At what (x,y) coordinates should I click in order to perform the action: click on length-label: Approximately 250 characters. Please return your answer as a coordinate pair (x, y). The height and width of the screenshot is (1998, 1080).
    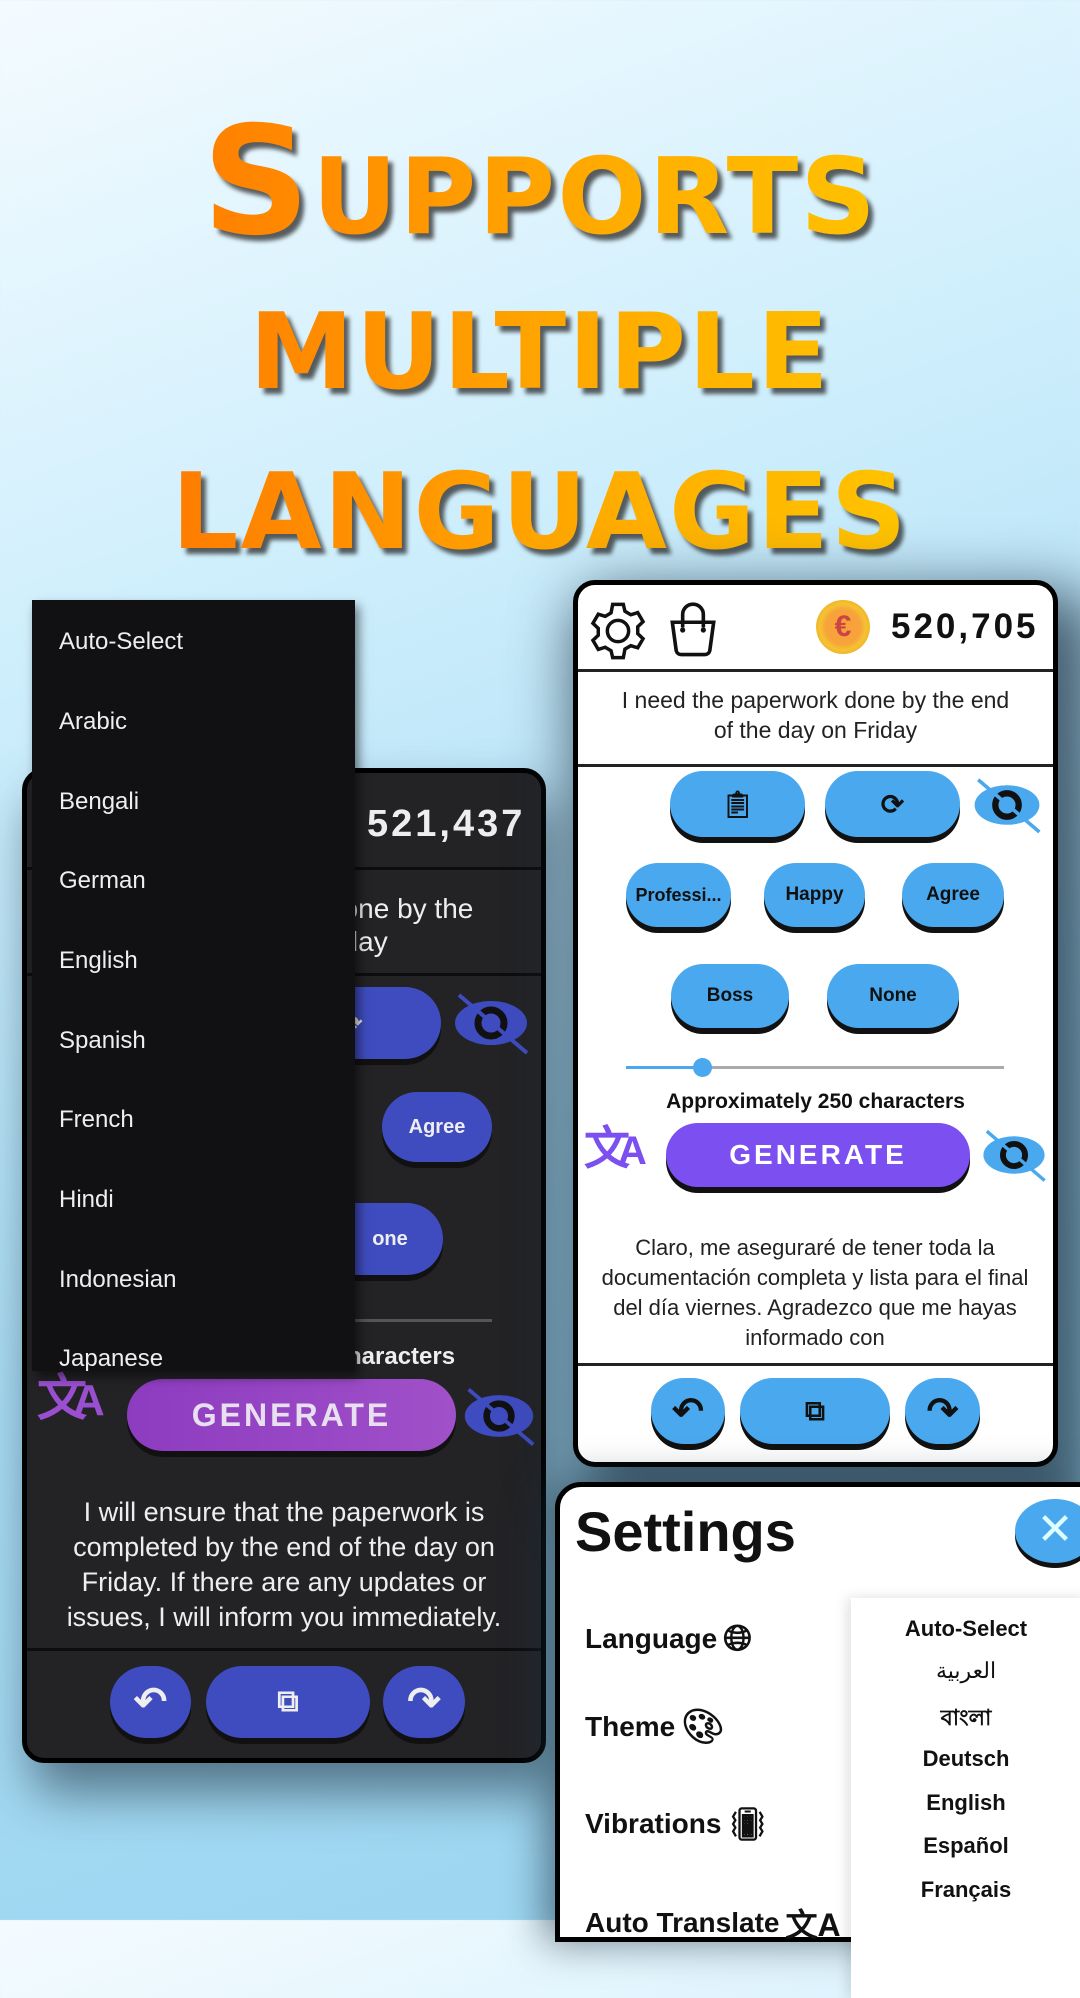
    Looking at the image, I should click on (815, 1101).